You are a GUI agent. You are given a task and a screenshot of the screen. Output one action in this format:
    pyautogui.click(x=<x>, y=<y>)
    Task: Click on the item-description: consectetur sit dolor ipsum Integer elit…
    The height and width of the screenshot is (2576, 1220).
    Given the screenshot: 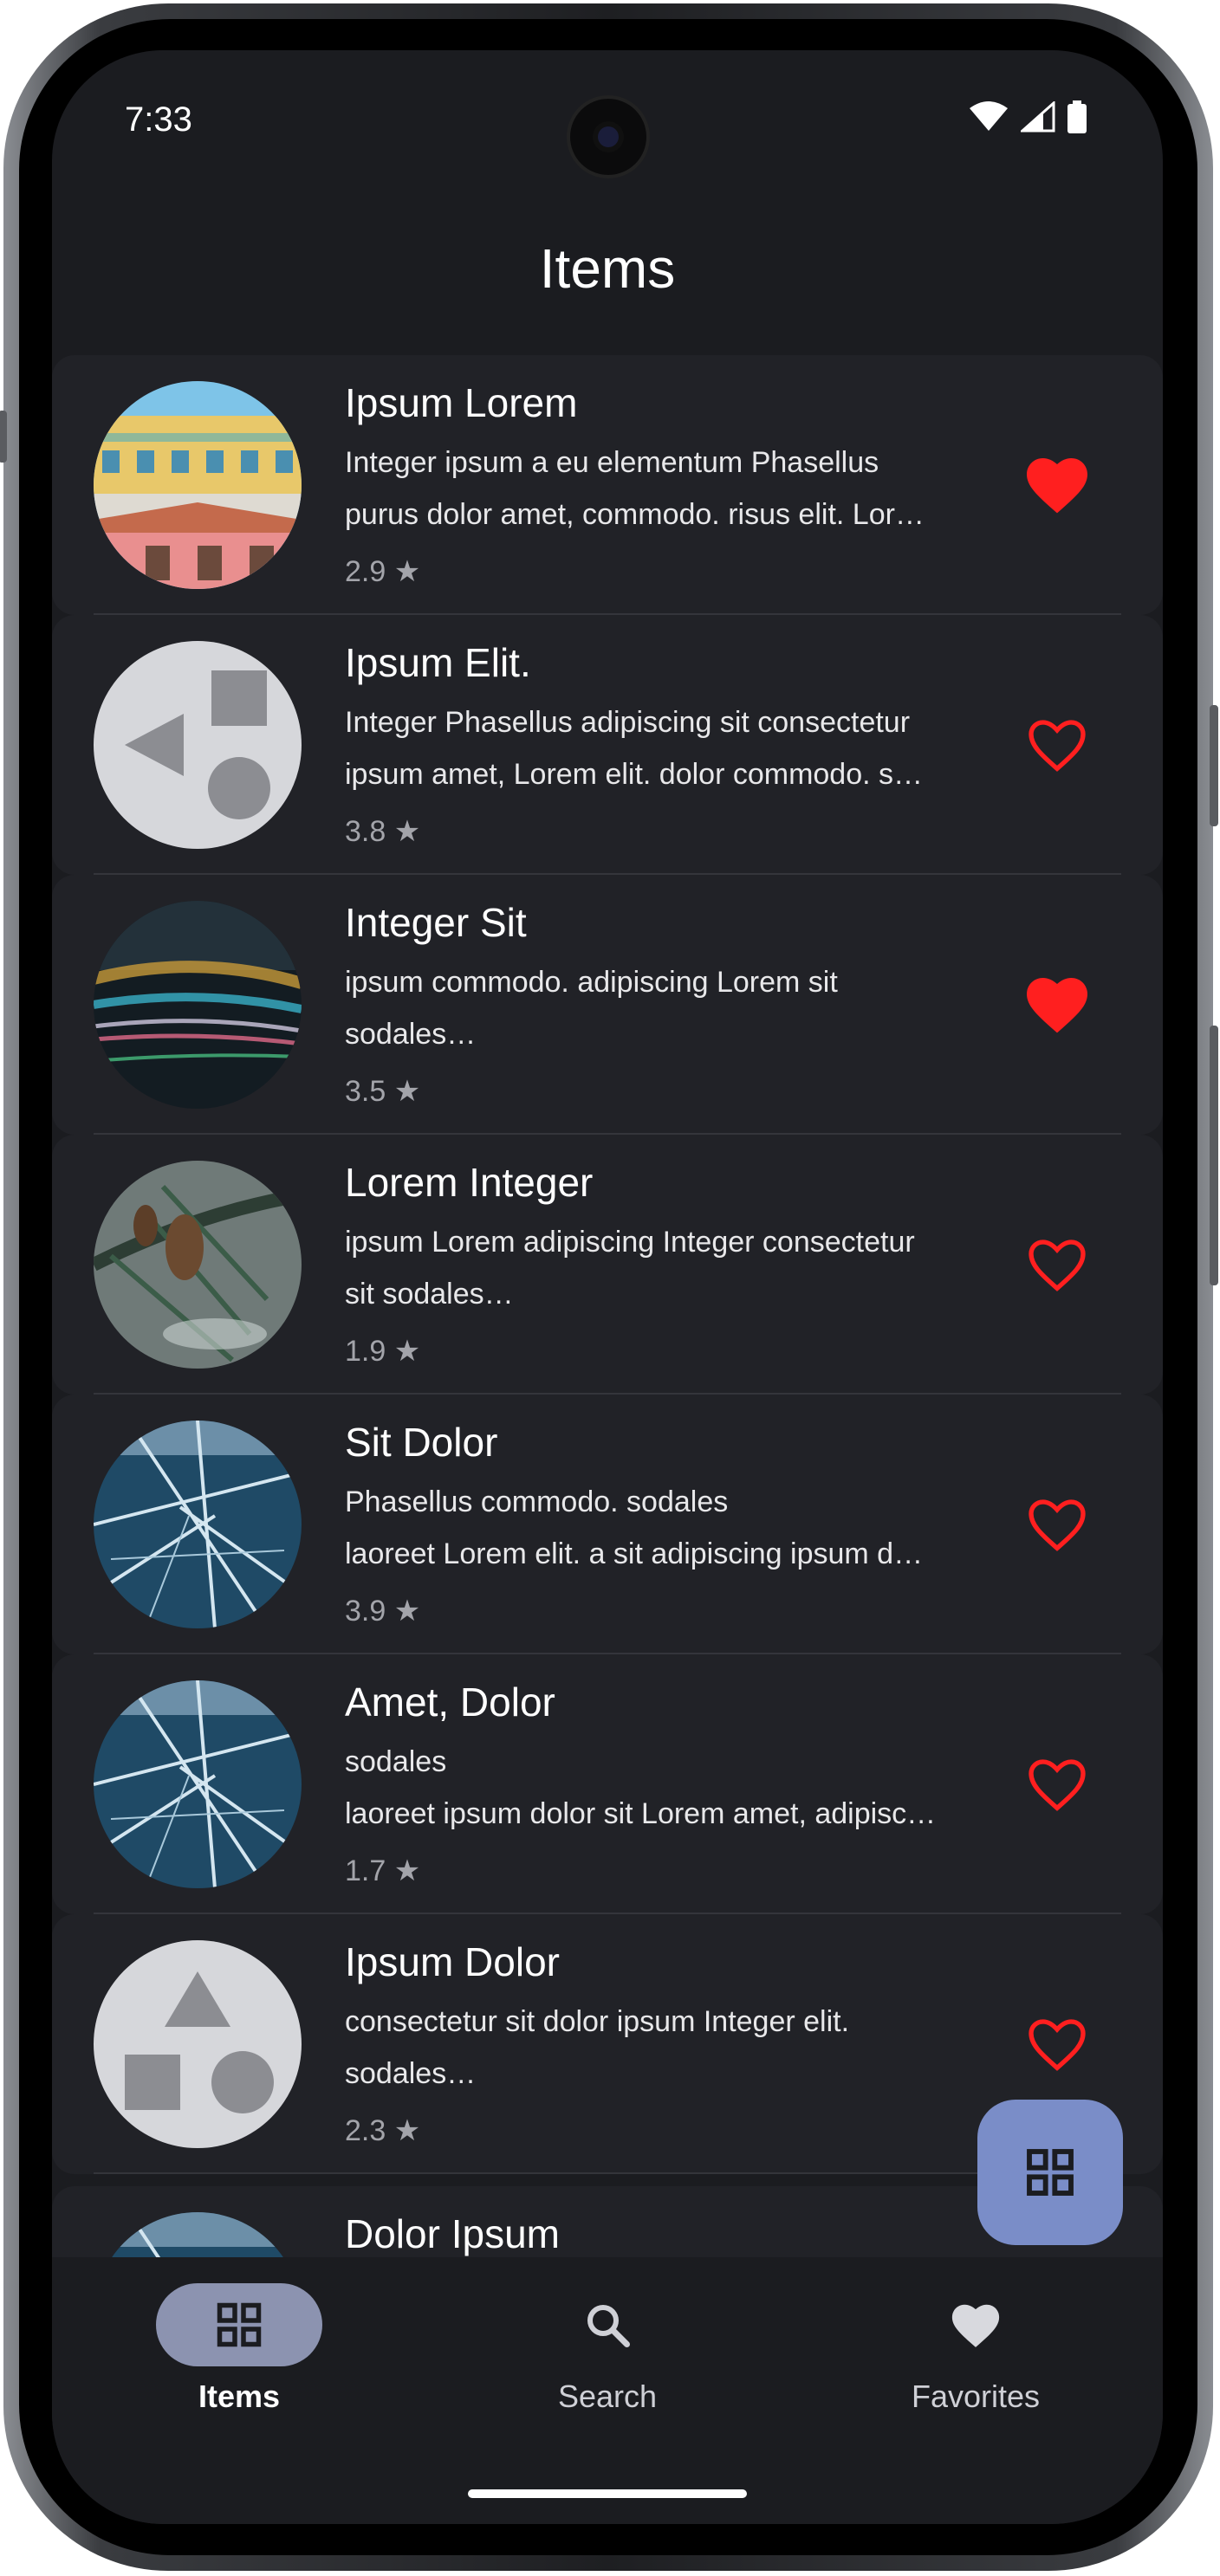 What is the action you would take?
    pyautogui.click(x=597, y=2047)
    